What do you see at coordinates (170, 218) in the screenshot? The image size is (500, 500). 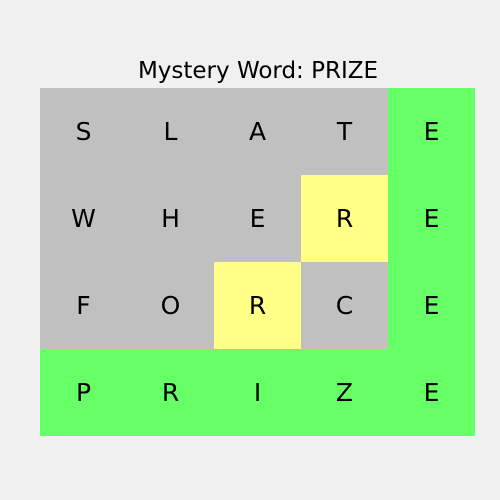 I see `tile: H` at bounding box center [170, 218].